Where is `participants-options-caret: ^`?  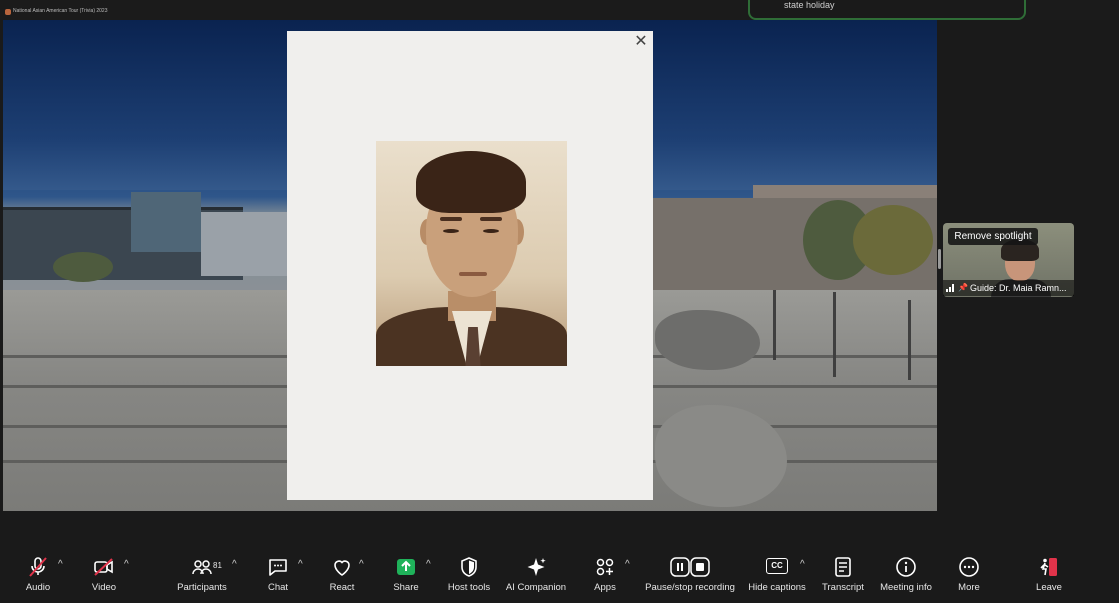
participants-options-caret: ^ is located at coordinates (234, 564).